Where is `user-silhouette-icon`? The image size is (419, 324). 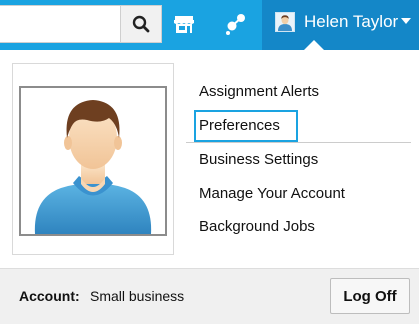
user-silhouette-icon is located at coordinates (93, 167).